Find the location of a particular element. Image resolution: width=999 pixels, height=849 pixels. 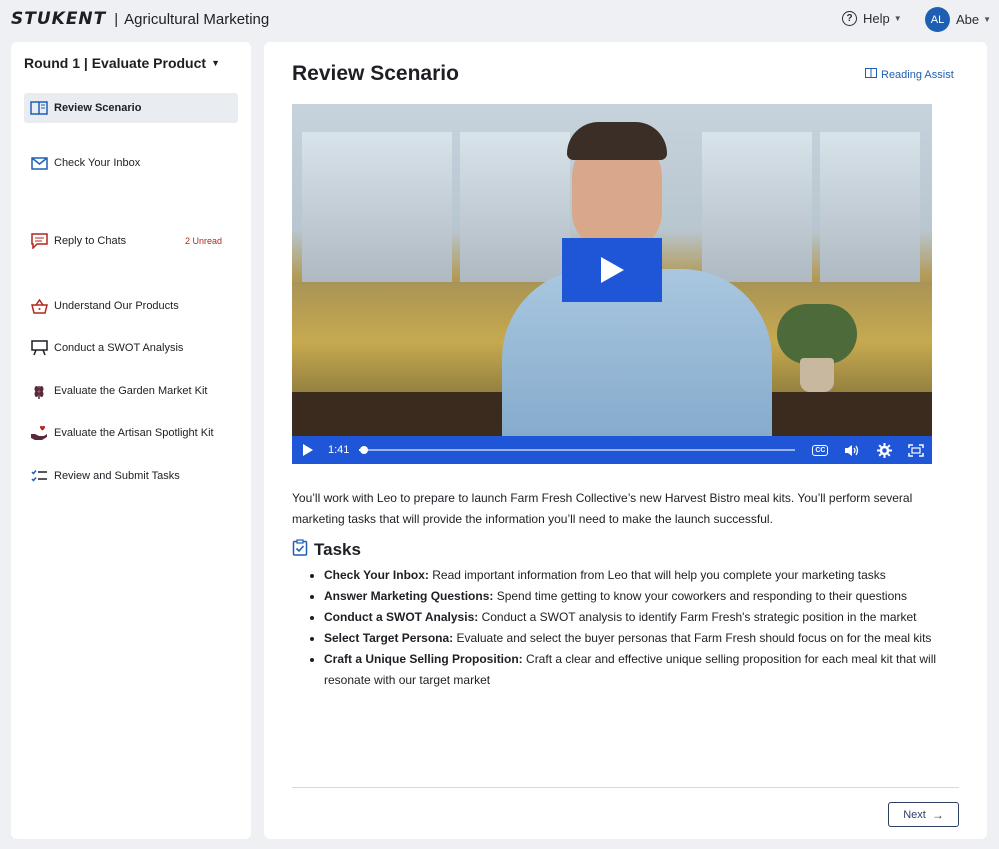

next-button: Next → is located at coordinates (923, 814).